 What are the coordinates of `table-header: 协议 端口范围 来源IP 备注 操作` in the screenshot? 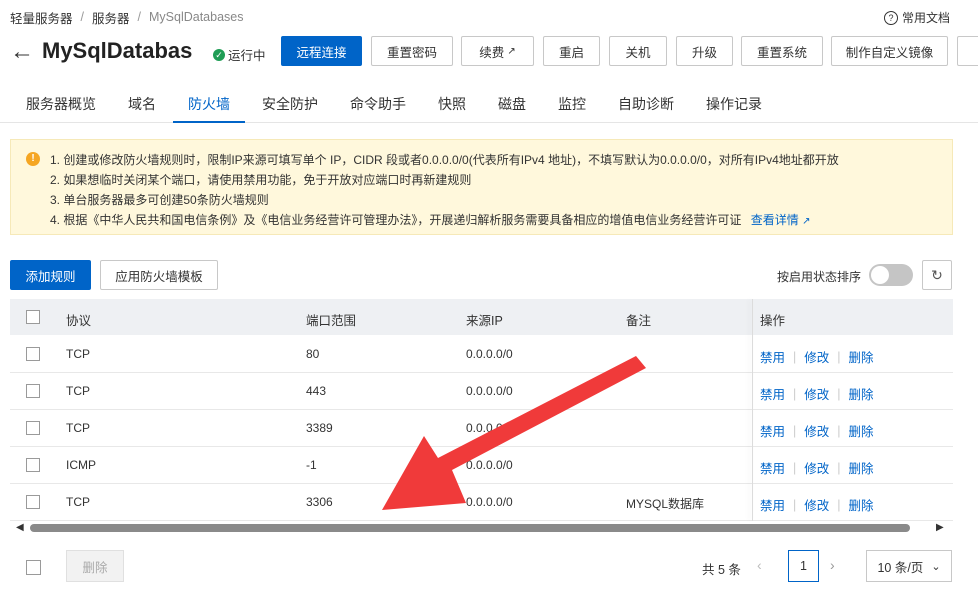 It's located at (481, 317).